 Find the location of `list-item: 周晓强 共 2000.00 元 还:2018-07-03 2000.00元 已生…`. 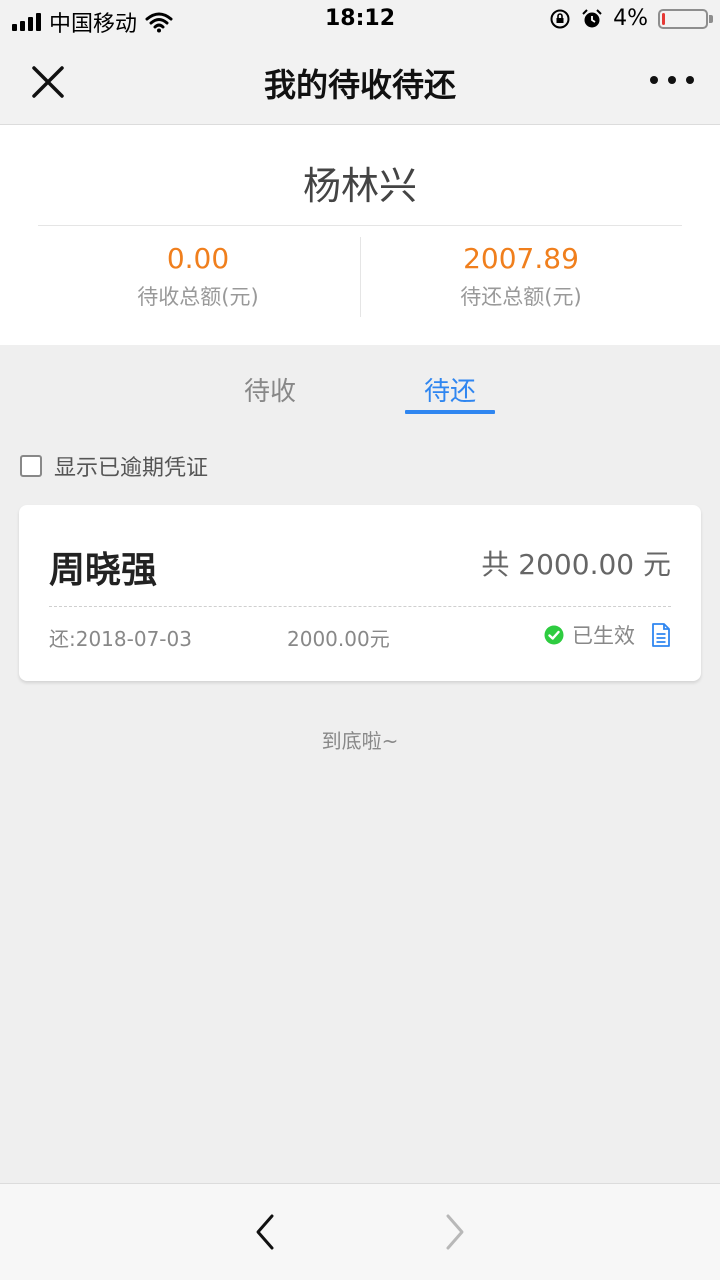

list-item: 周晓强 共 2000.00 元 还:2018-07-03 2000.00元 已生… is located at coordinates (360, 593).